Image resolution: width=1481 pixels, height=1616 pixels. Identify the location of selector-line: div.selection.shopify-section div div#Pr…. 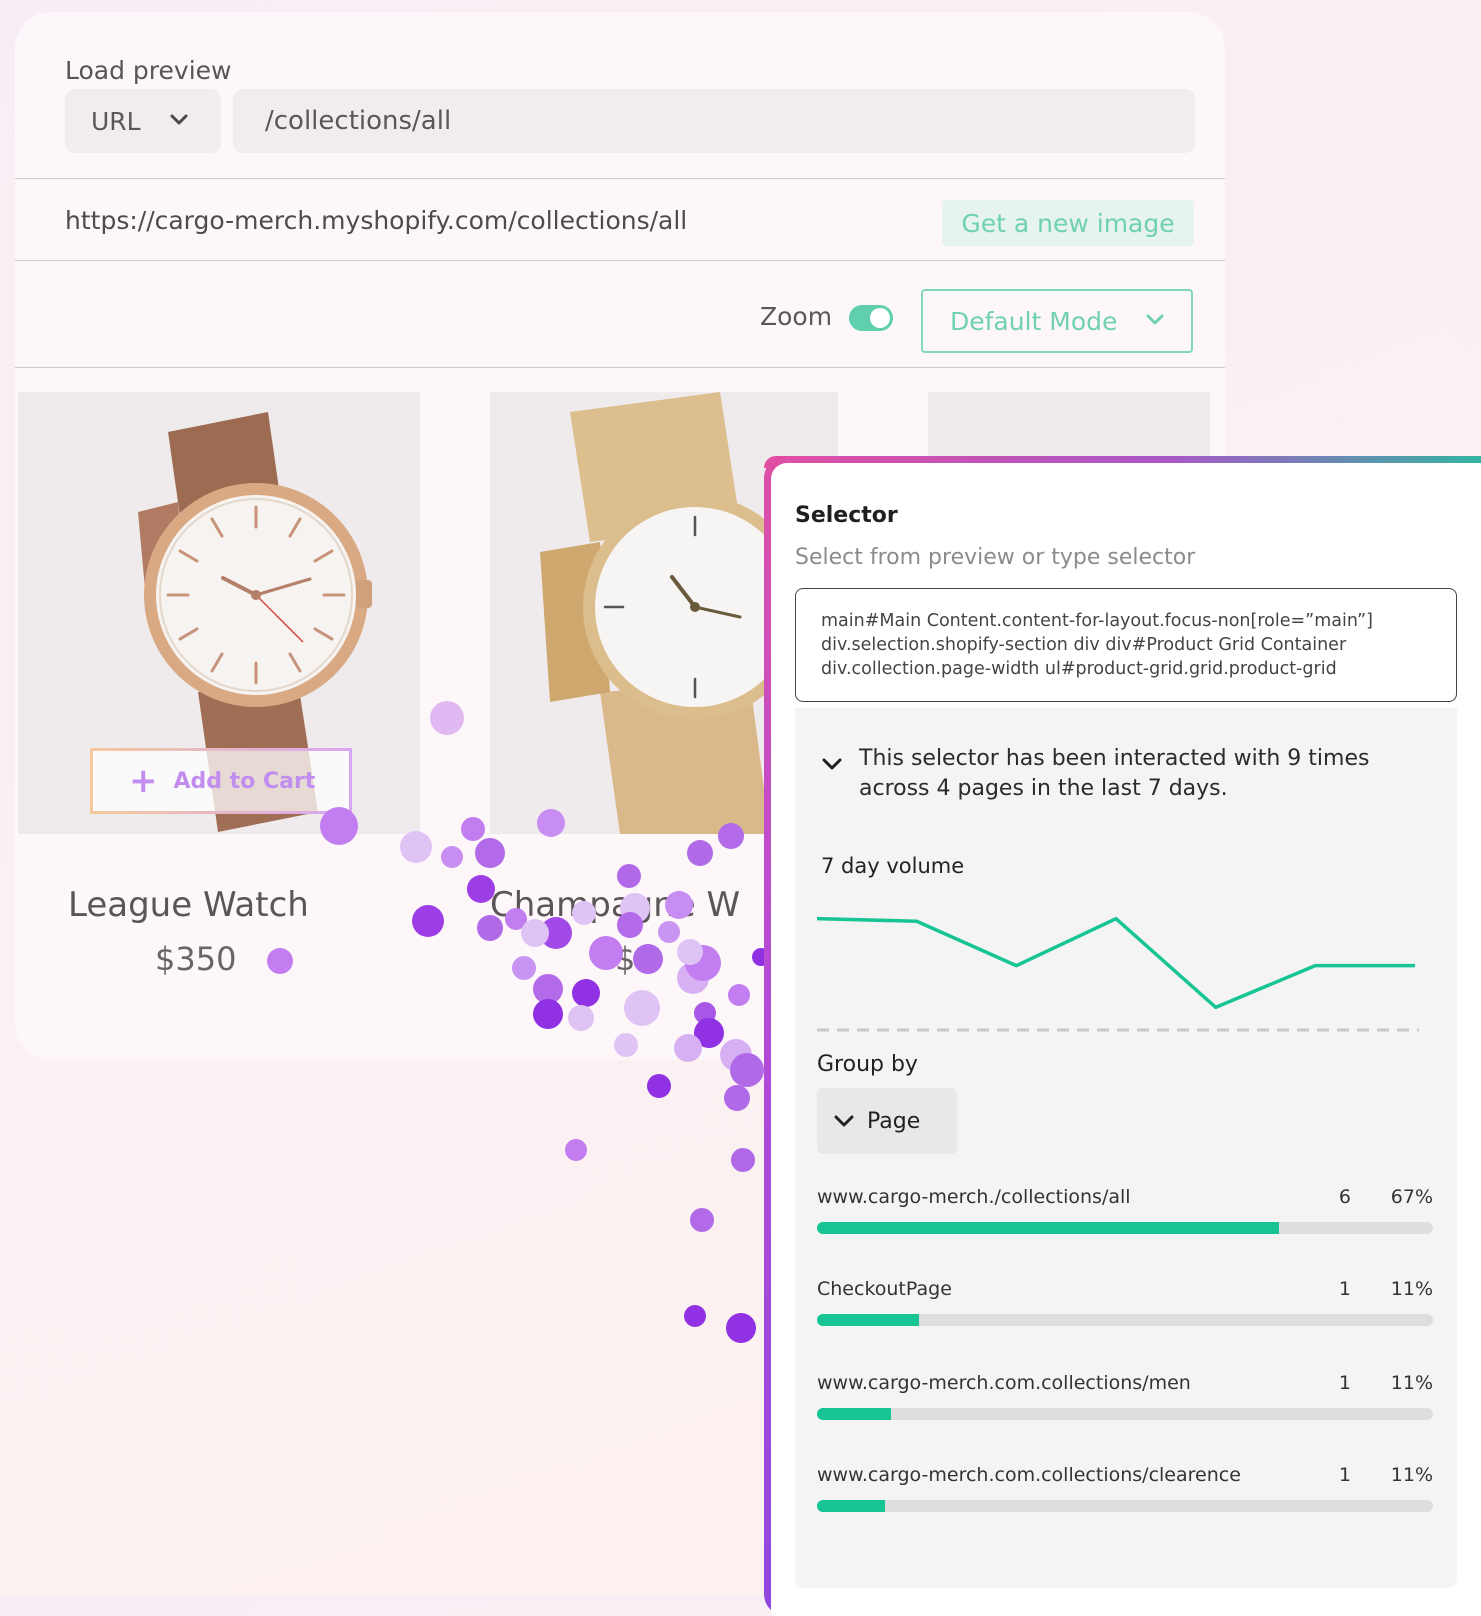
(1126, 645).